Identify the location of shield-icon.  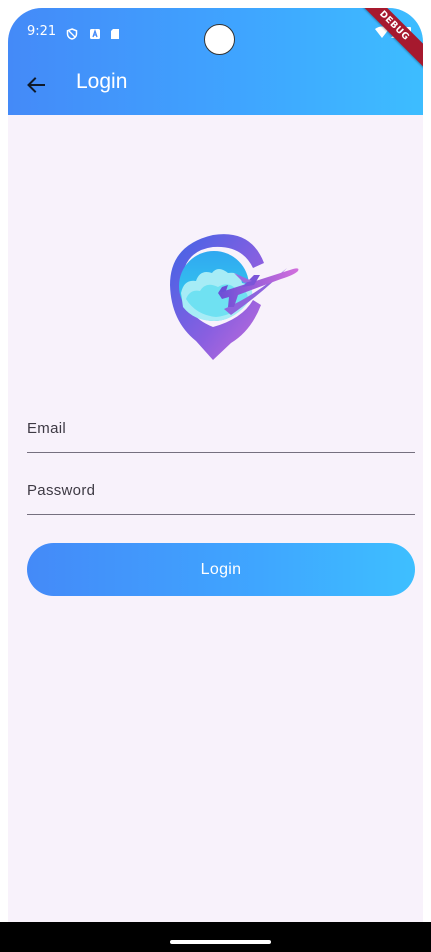
(72, 32).